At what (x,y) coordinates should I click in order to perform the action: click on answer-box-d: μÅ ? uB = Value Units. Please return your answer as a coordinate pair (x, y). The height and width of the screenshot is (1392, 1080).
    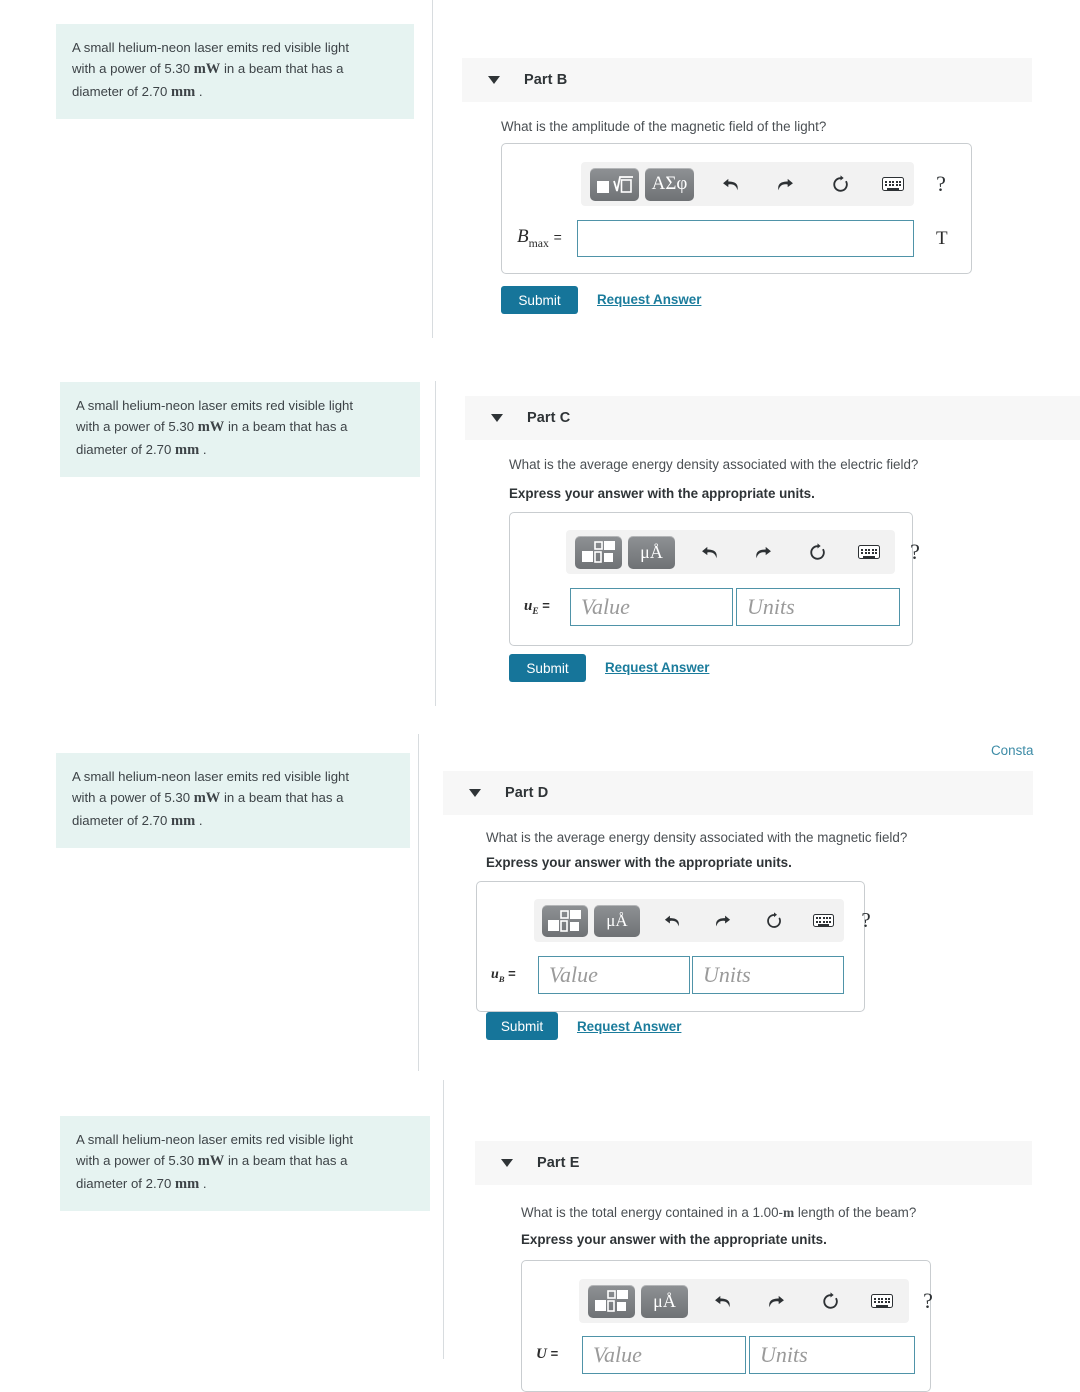
    Looking at the image, I should click on (673, 946).